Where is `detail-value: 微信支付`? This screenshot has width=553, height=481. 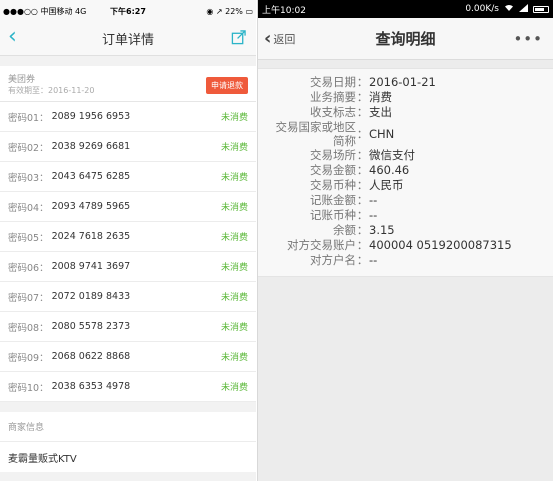
detail-value: 微信支付 is located at coordinates (392, 155).